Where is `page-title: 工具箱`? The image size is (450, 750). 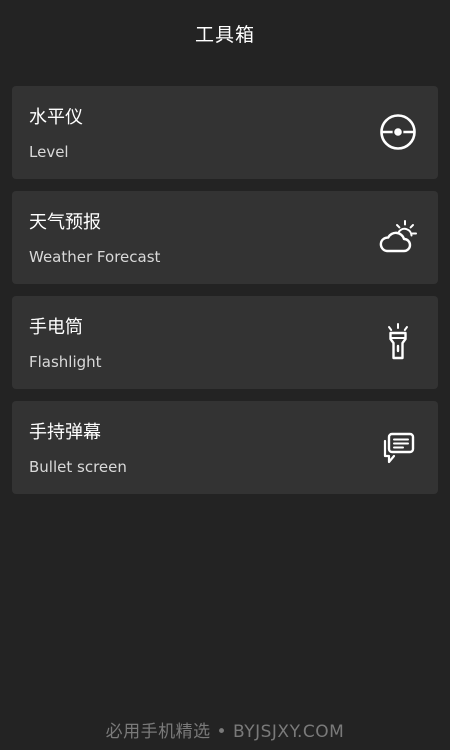
page-title: 工具箱 is located at coordinates (224, 34).